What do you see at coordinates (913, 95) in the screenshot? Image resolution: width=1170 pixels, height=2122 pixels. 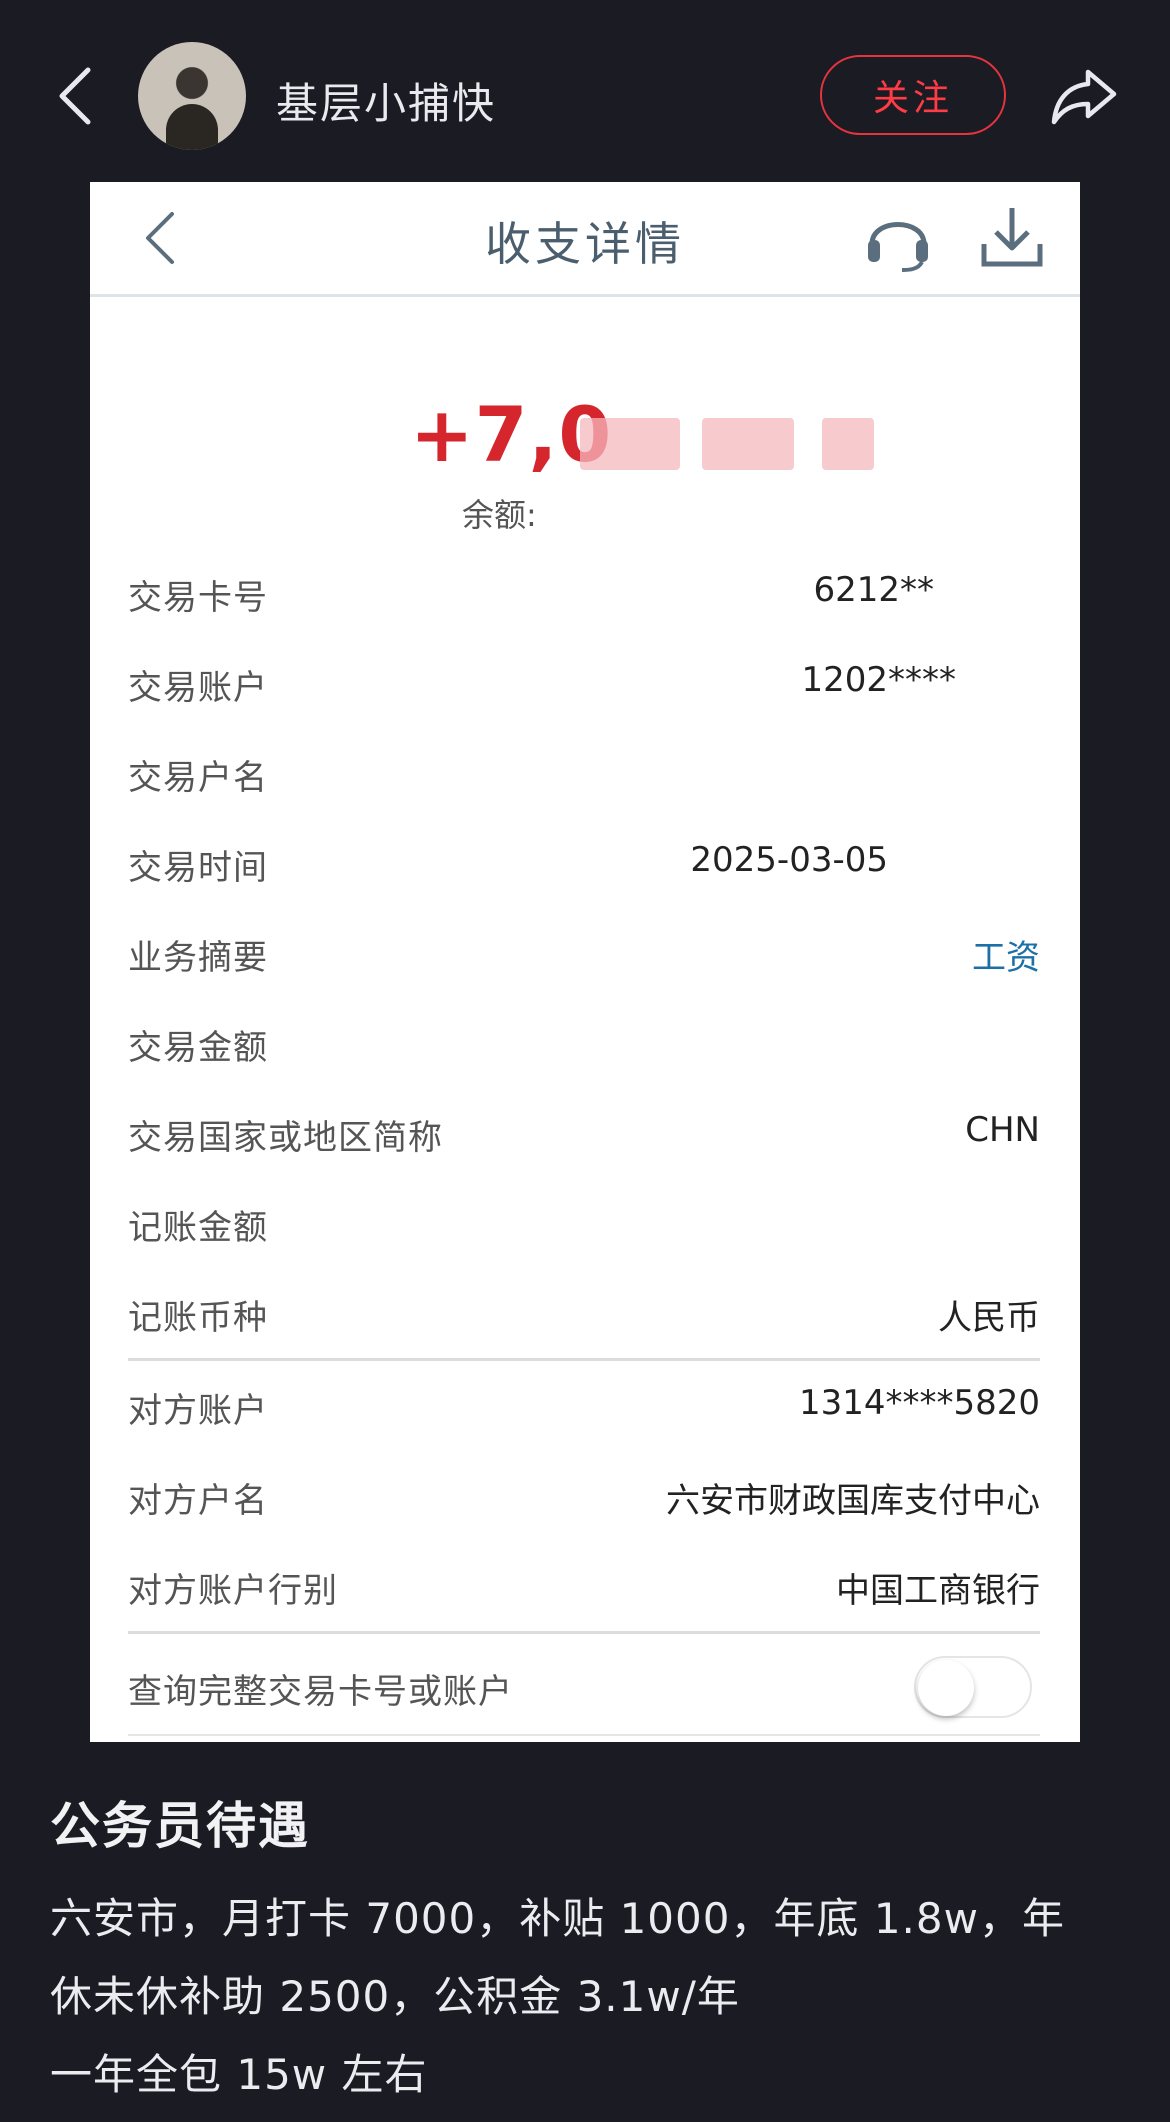 I see `follow-button: 关注` at bounding box center [913, 95].